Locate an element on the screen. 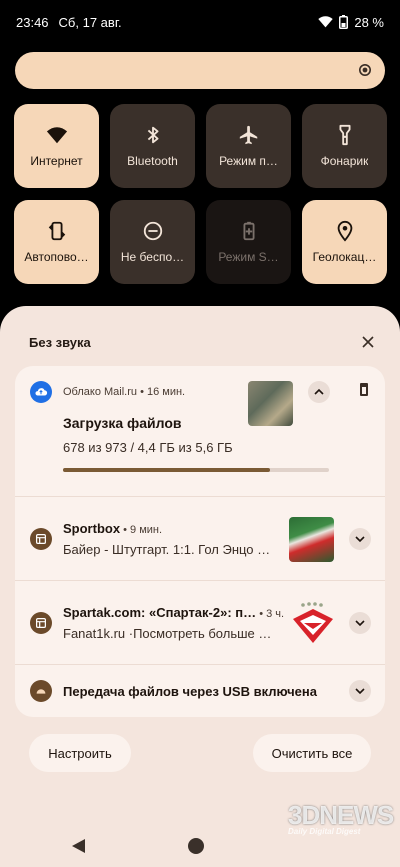 This screenshot has height=867, width=400. bluetooth-icon is located at coordinates (152, 135).